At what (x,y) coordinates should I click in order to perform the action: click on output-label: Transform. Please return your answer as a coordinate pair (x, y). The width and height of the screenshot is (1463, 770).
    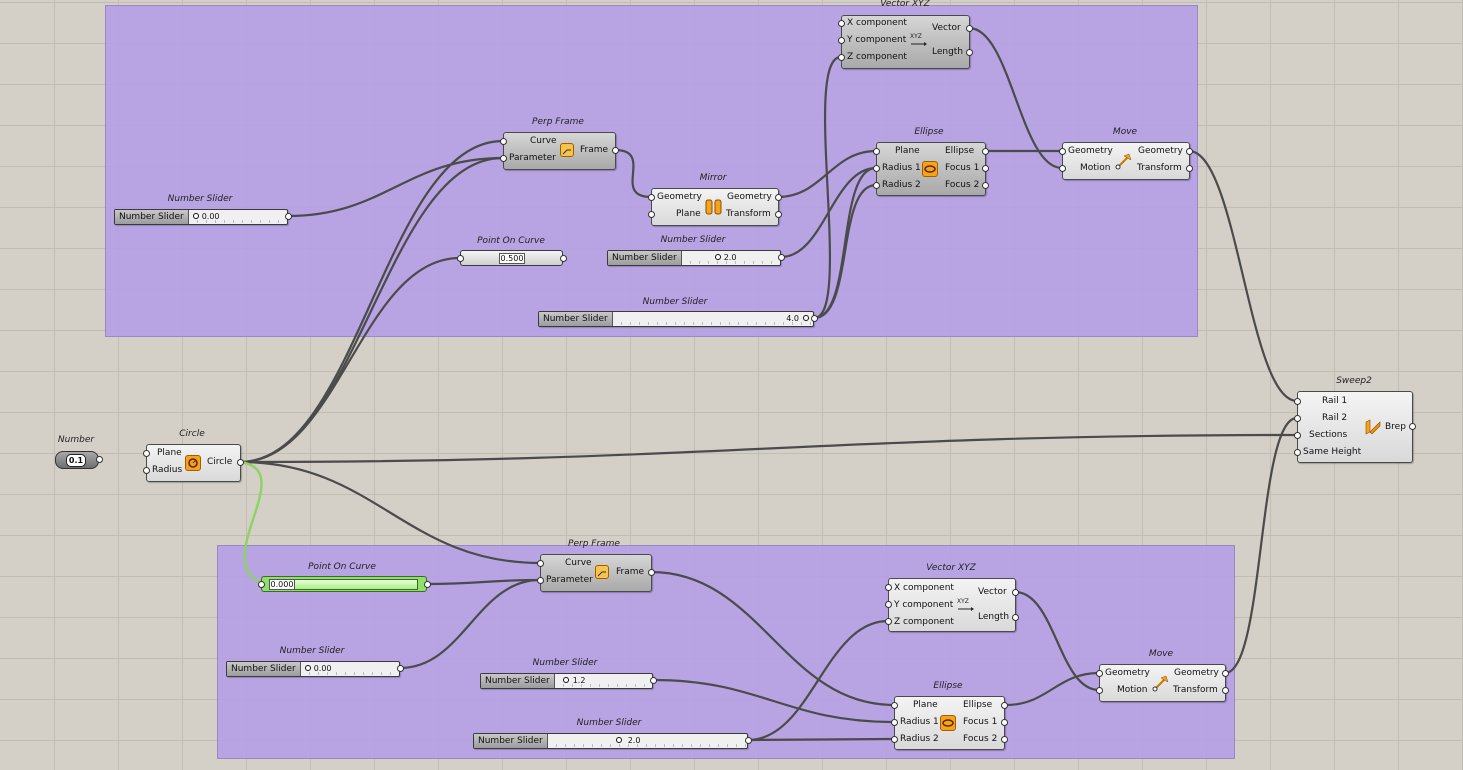
    Looking at the image, I should click on (1195, 690).